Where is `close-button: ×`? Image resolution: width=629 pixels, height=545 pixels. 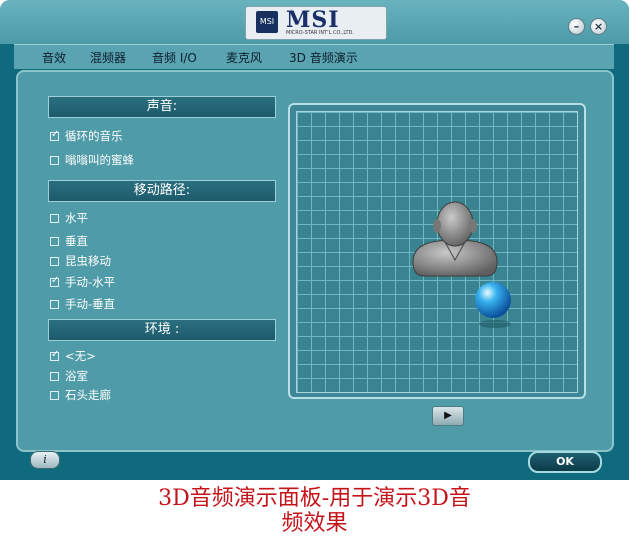
close-button: × is located at coordinates (598, 26).